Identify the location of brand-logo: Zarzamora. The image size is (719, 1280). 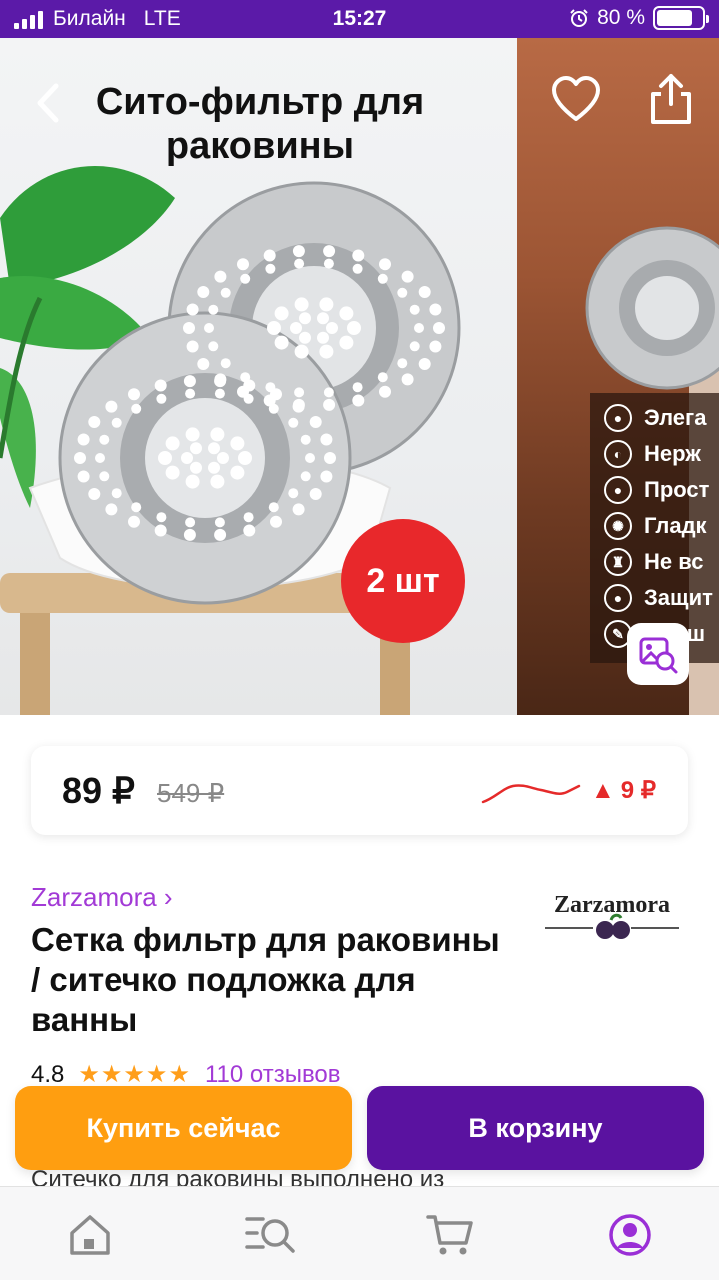
(612, 918).